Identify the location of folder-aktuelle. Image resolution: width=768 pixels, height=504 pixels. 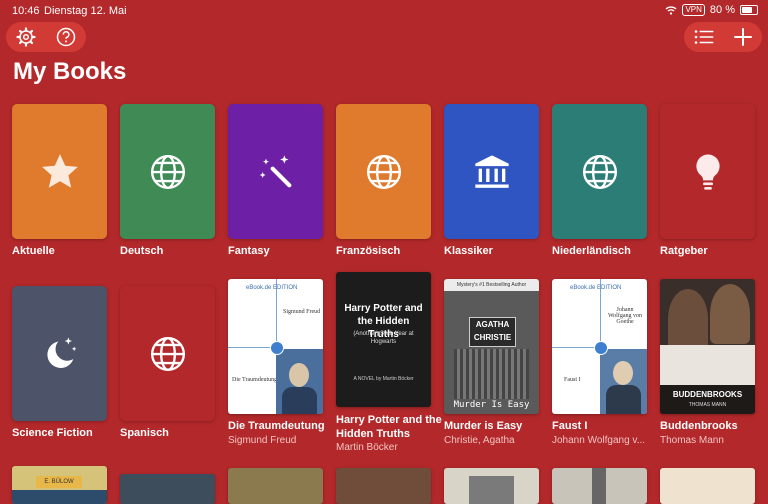
(59, 171).